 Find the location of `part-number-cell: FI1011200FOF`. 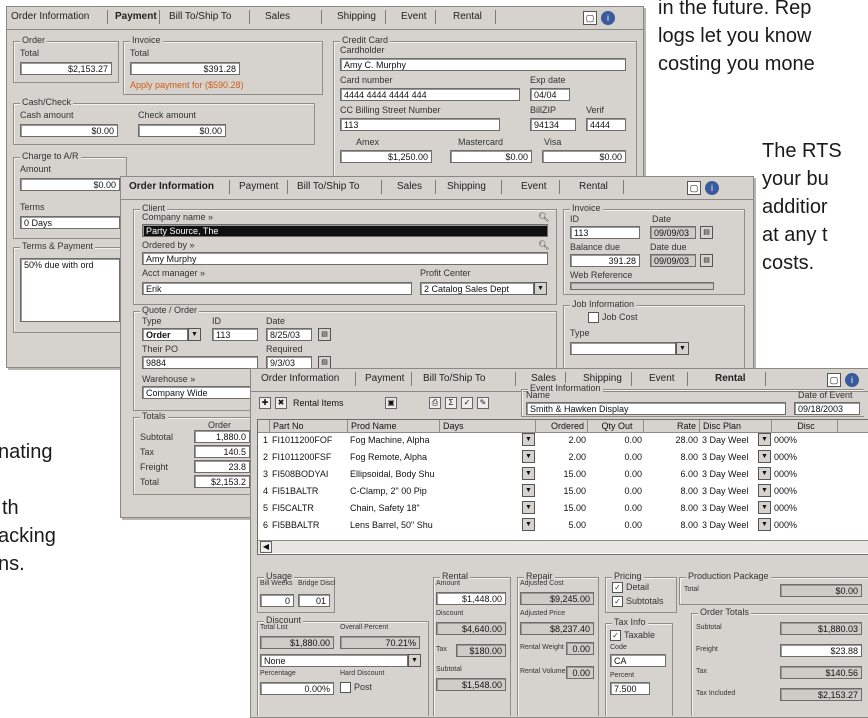

part-number-cell: FI1011200FOF is located at coordinates (309, 440).